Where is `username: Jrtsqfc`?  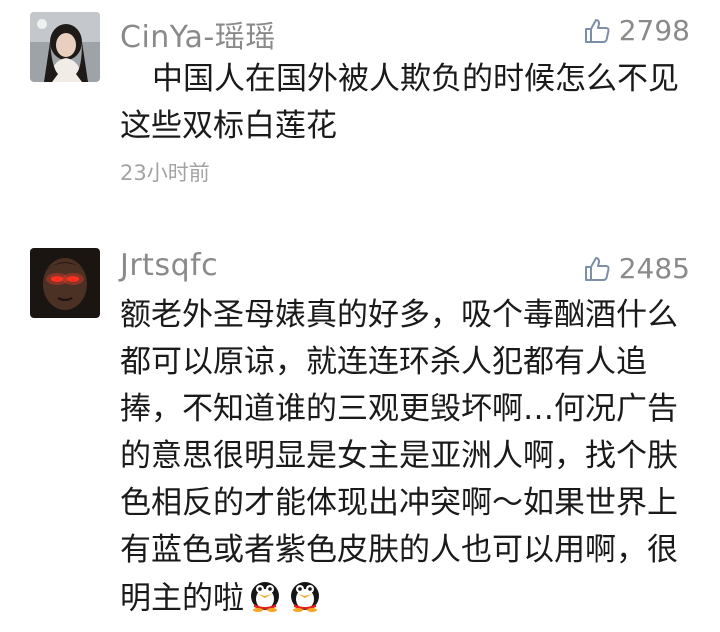
username: Jrtsqfc is located at coordinates (169, 265).